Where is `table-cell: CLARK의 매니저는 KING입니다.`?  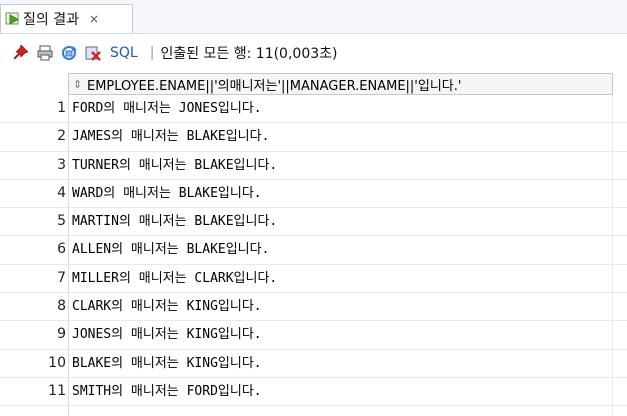
table-cell: CLARK의 매니저는 KING입니다. is located at coordinates (167, 306).